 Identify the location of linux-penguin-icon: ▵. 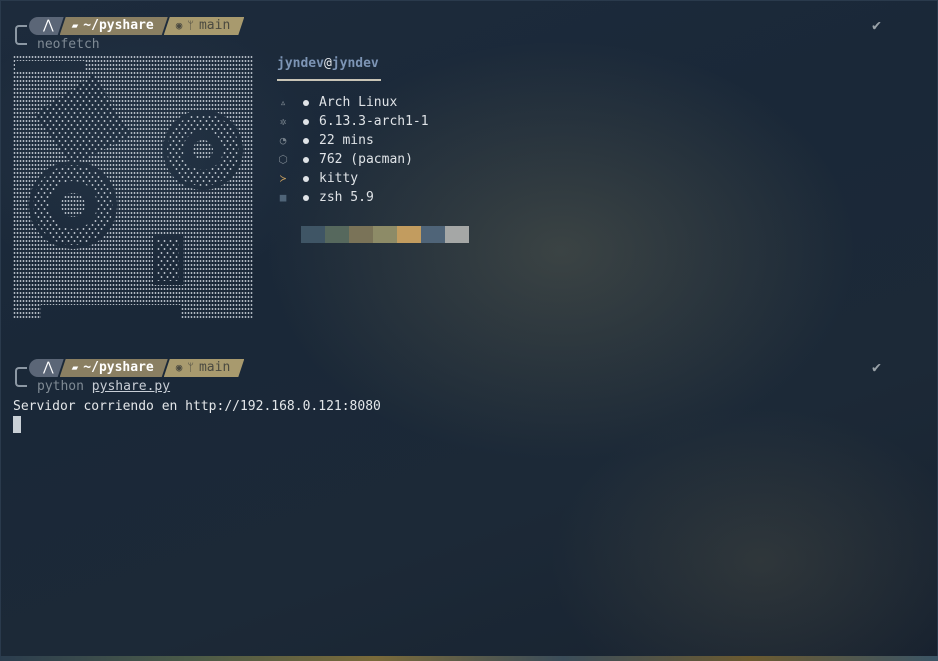
(283, 102).